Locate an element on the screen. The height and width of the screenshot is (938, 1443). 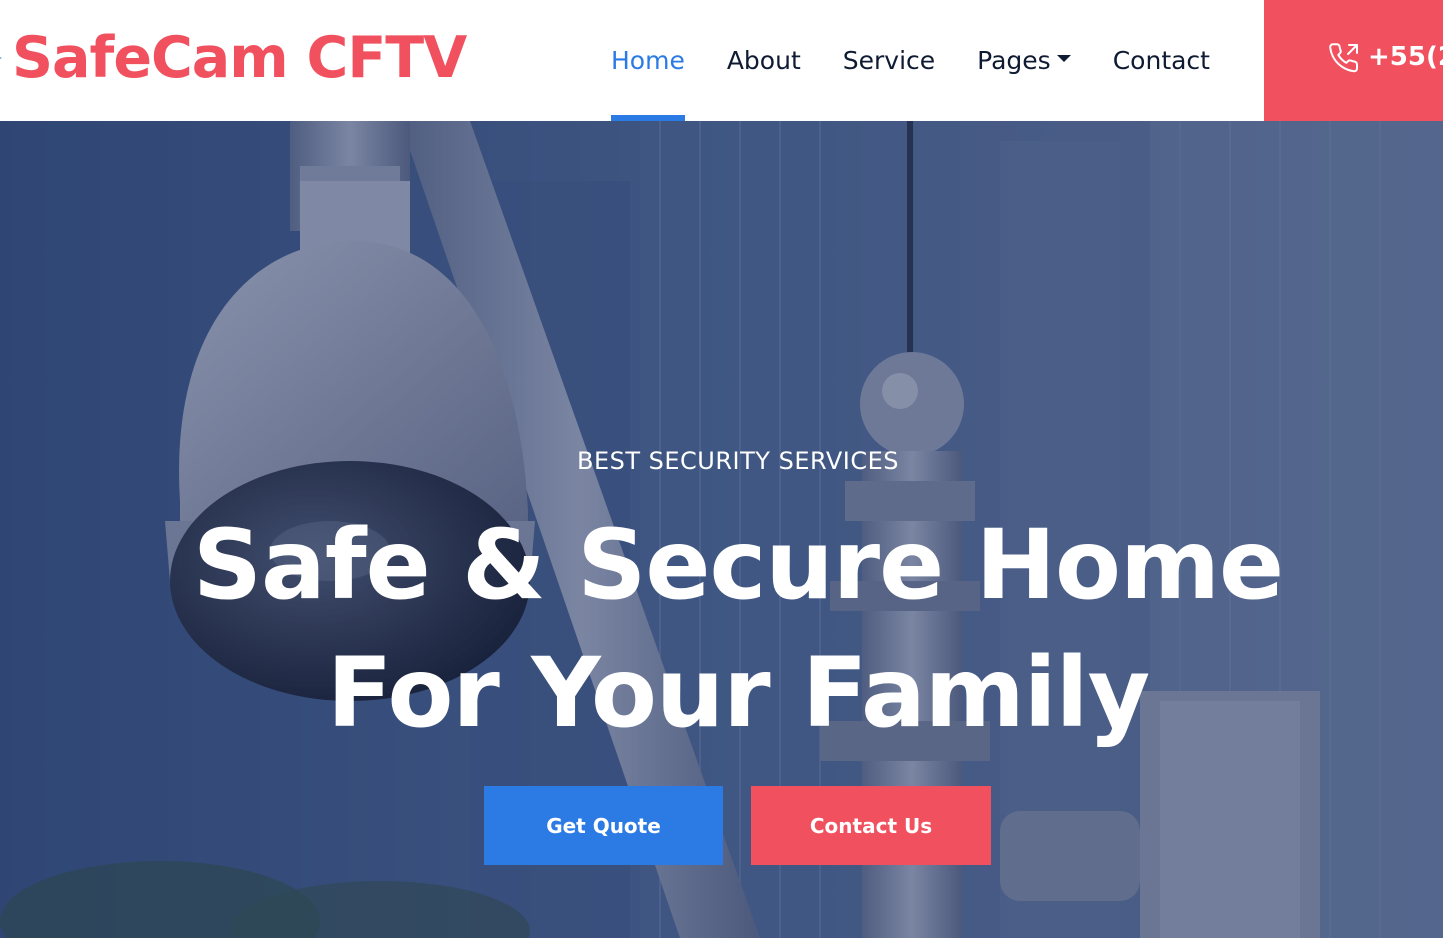
nav-item-pages-dropdown: Pages is located at coordinates (1024, 60).